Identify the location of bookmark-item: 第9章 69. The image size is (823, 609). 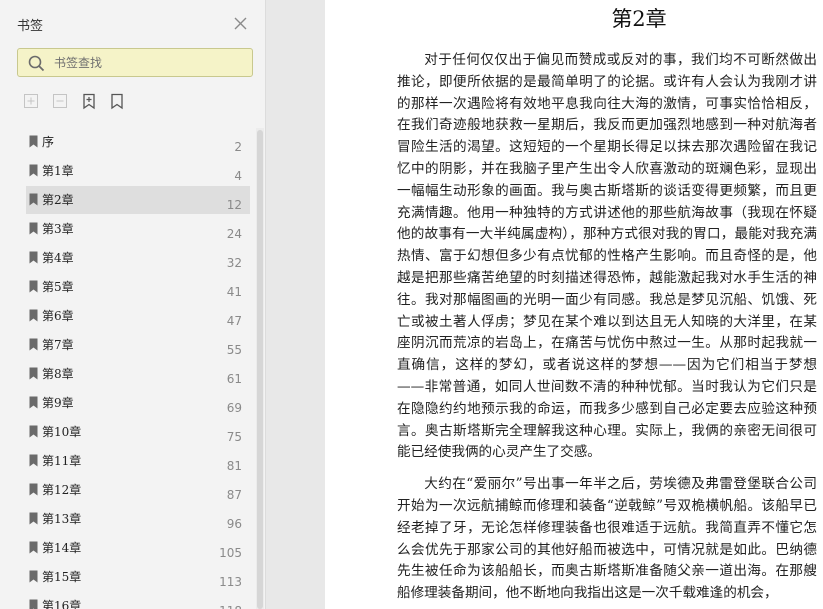
(138, 403).